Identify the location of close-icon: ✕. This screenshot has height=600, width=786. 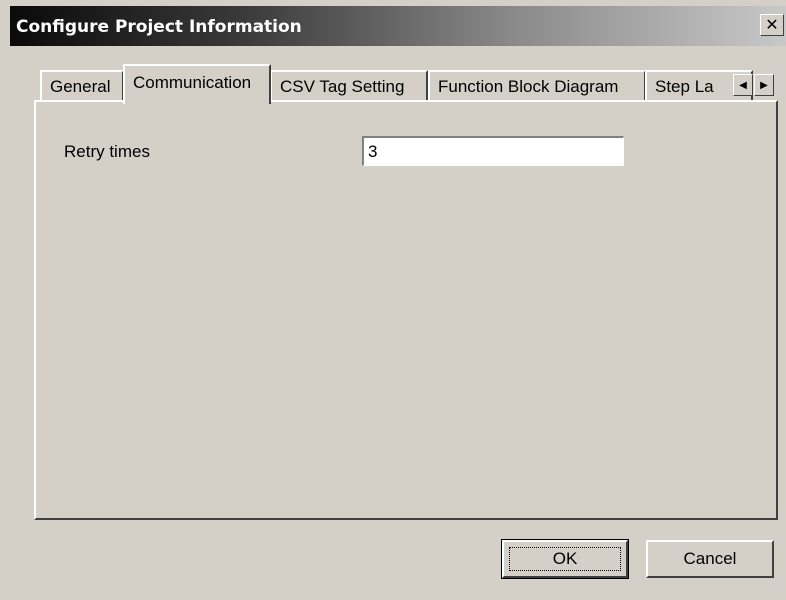
(772, 24).